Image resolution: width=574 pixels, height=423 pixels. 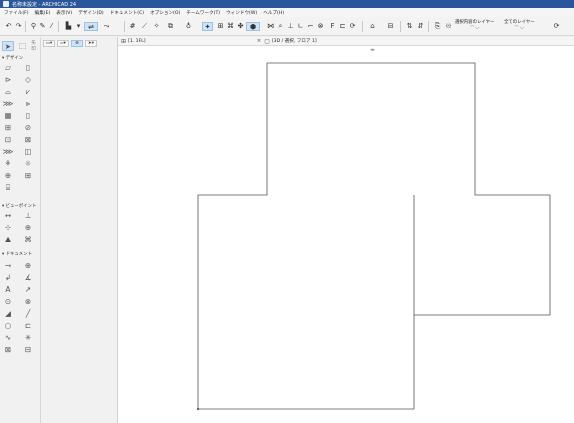 I want to click on roof-tool-icon: ⌓, so click(x=8, y=92).